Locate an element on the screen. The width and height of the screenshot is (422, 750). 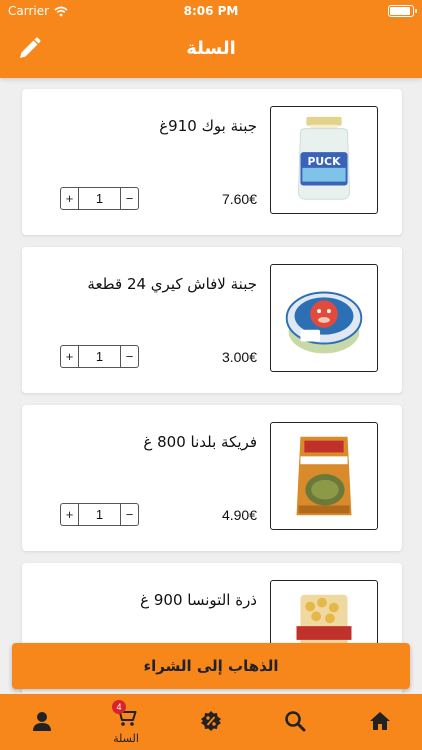
page-title: السلة is located at coordinates (211, 48).